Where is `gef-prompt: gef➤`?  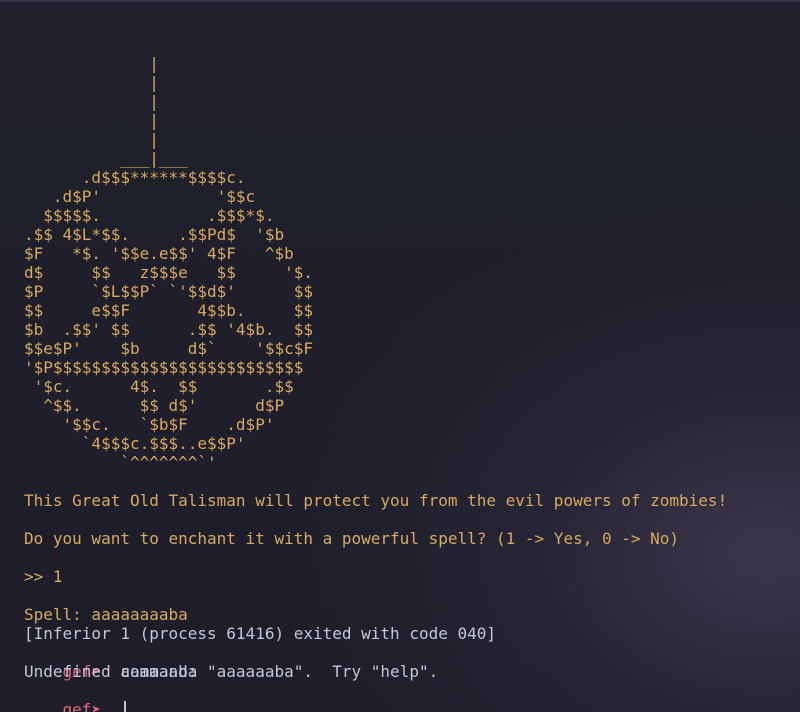 gef-prompt: gef➤ is located at coordinates (82, 706).